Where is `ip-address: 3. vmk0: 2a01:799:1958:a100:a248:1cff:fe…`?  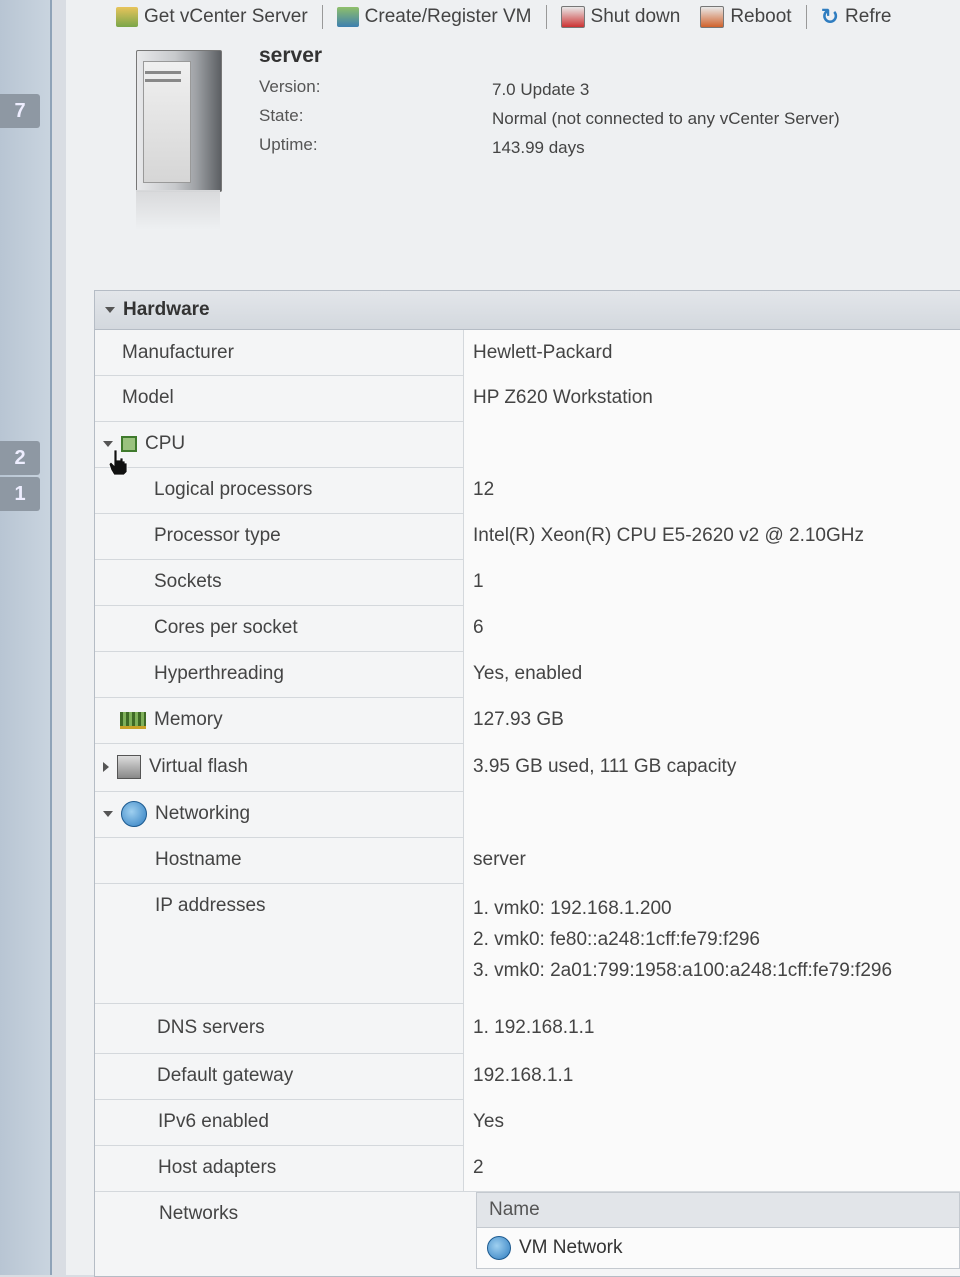
ip-address: 3. vmk0: 2a01:799:1958:a100:a248:1cff:fe… is located at coordinates (683, 970).